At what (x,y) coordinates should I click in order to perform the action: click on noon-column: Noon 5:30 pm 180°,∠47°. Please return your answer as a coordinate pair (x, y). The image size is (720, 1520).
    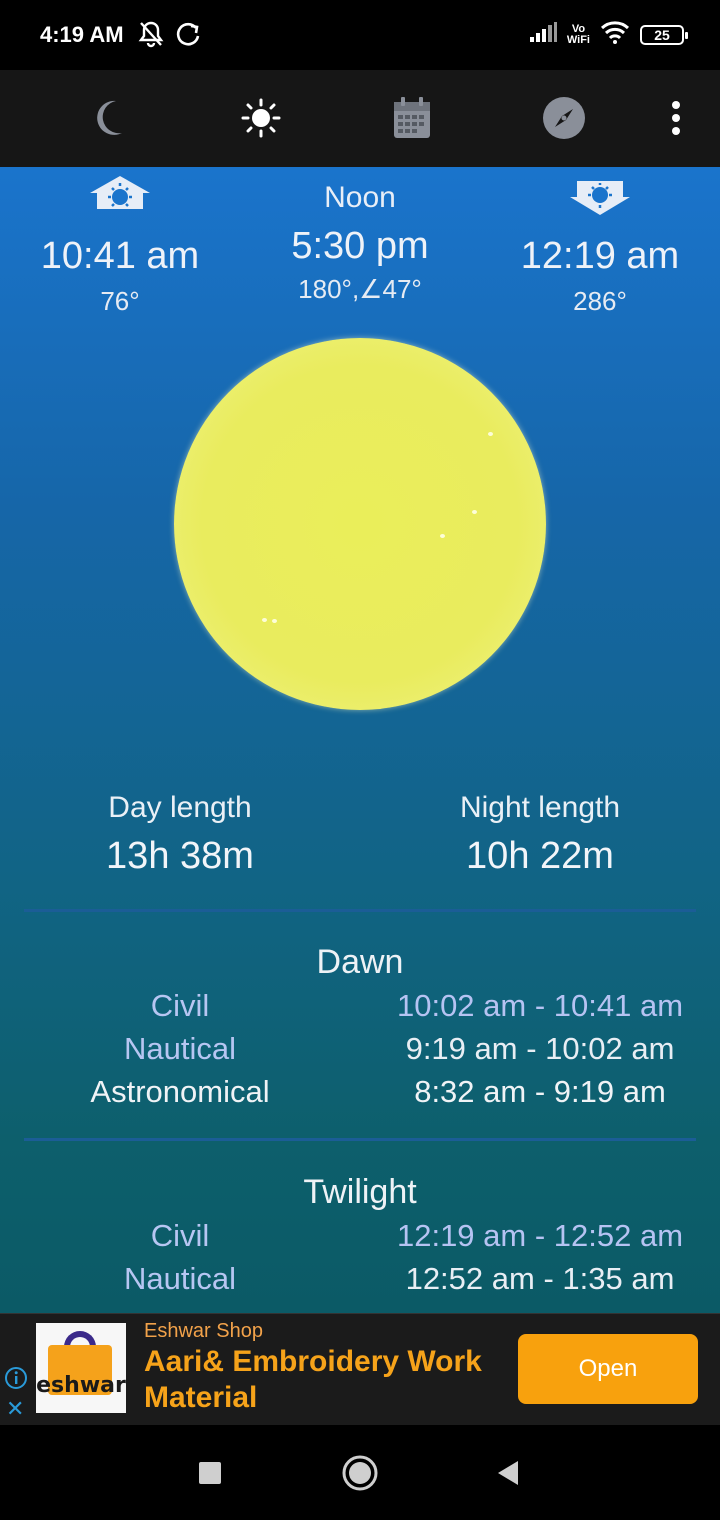
    Looking at the image, I should click on (360, 236).